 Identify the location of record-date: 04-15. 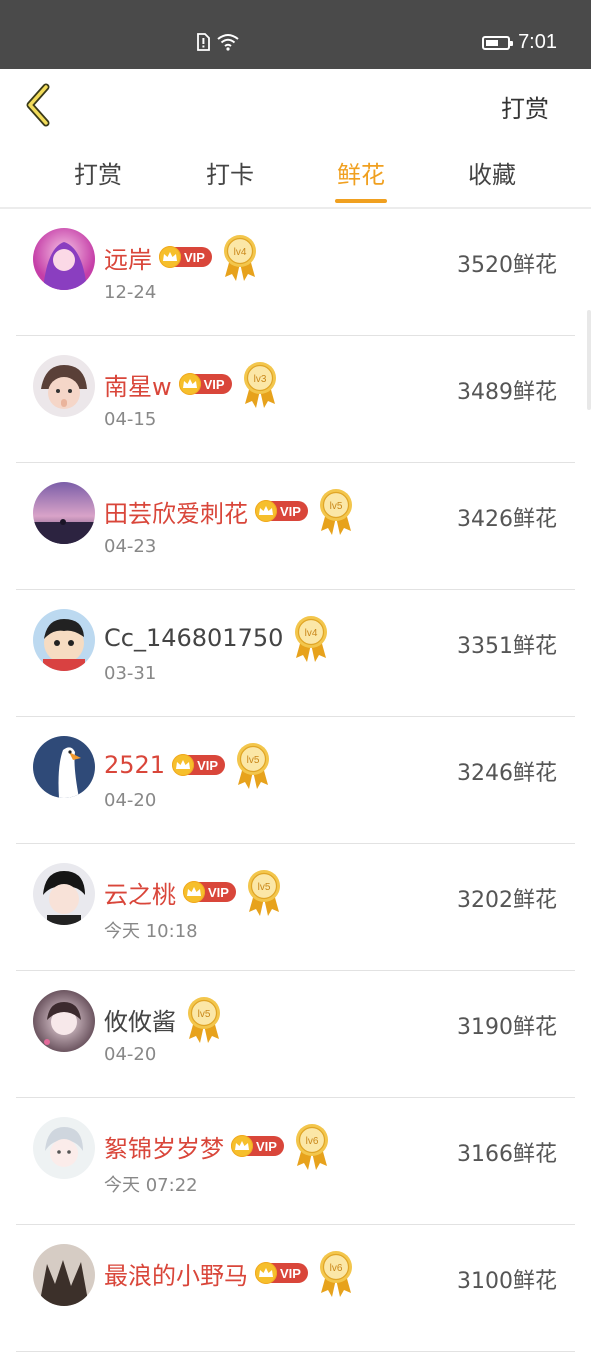
(130, 419).